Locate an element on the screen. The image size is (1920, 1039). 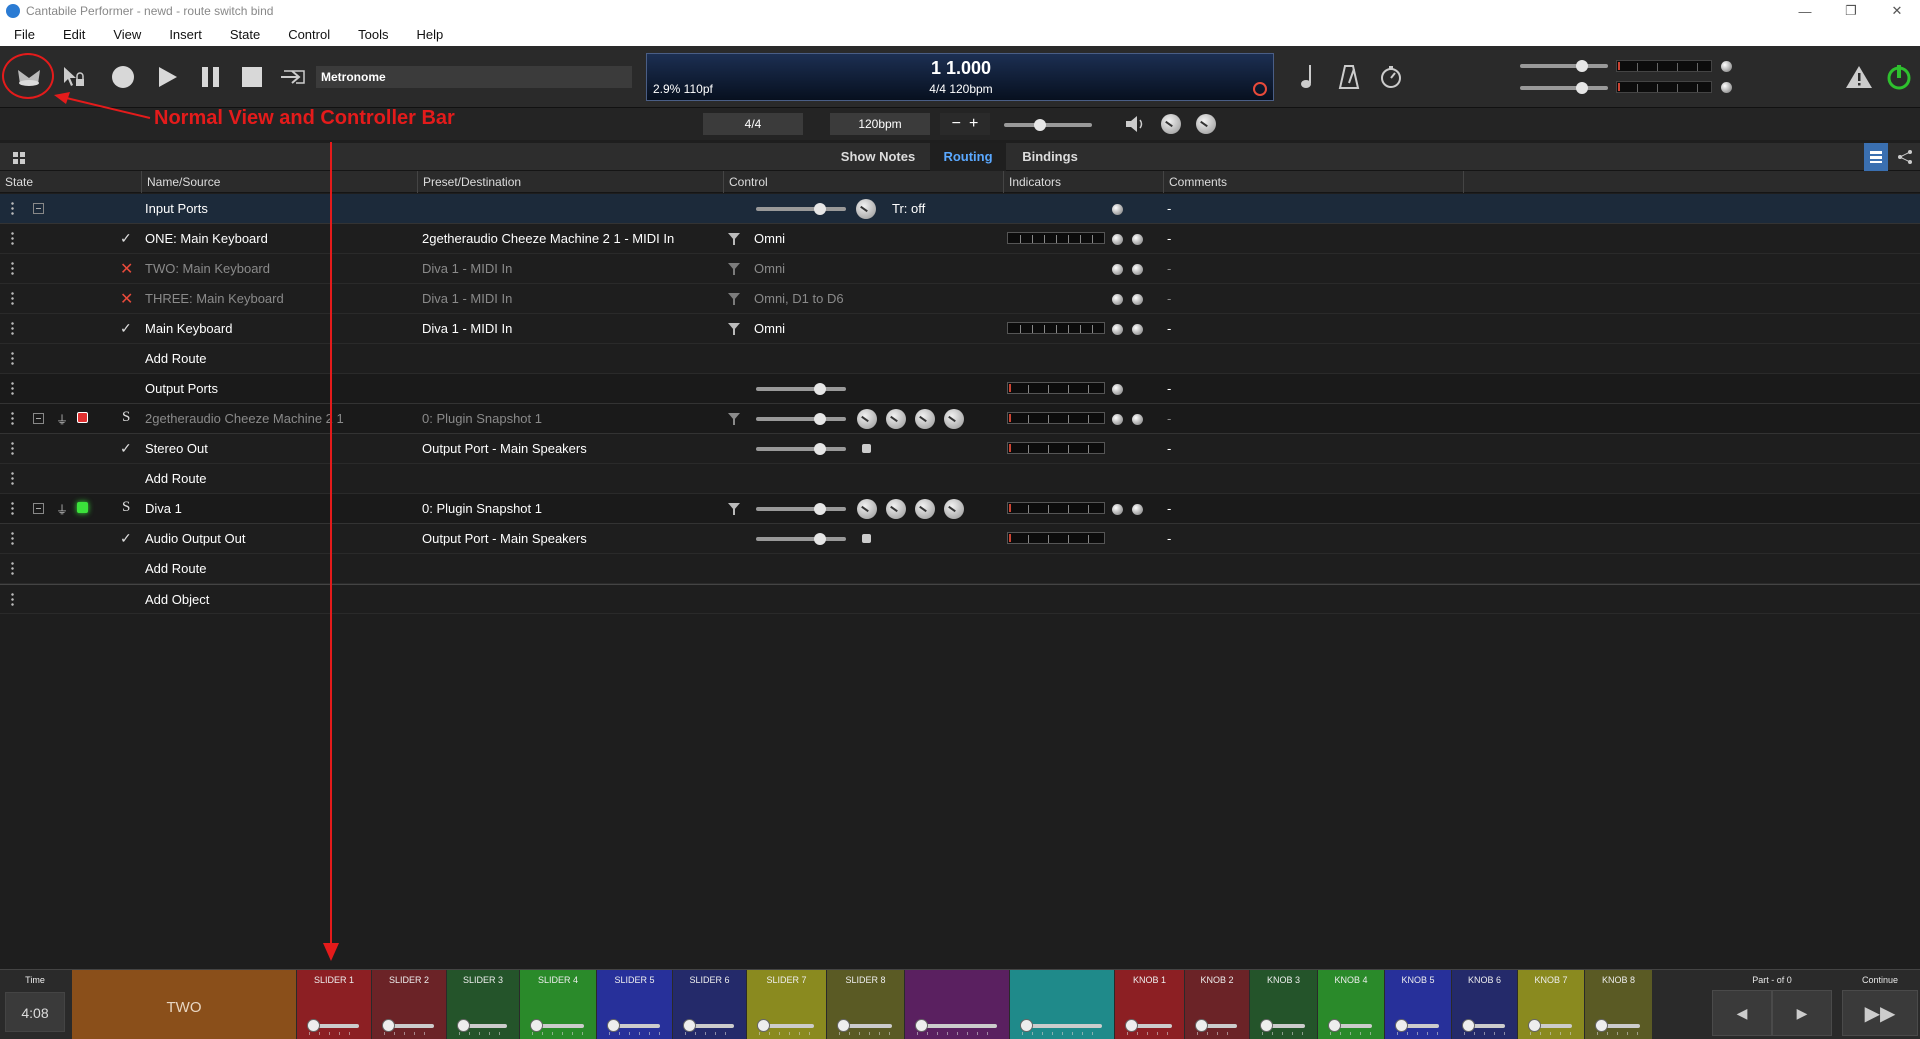
table-row-route: ✓ Main Keyboard Diva 1 - MIDI In Omni - is located at coordinates (960, 329).